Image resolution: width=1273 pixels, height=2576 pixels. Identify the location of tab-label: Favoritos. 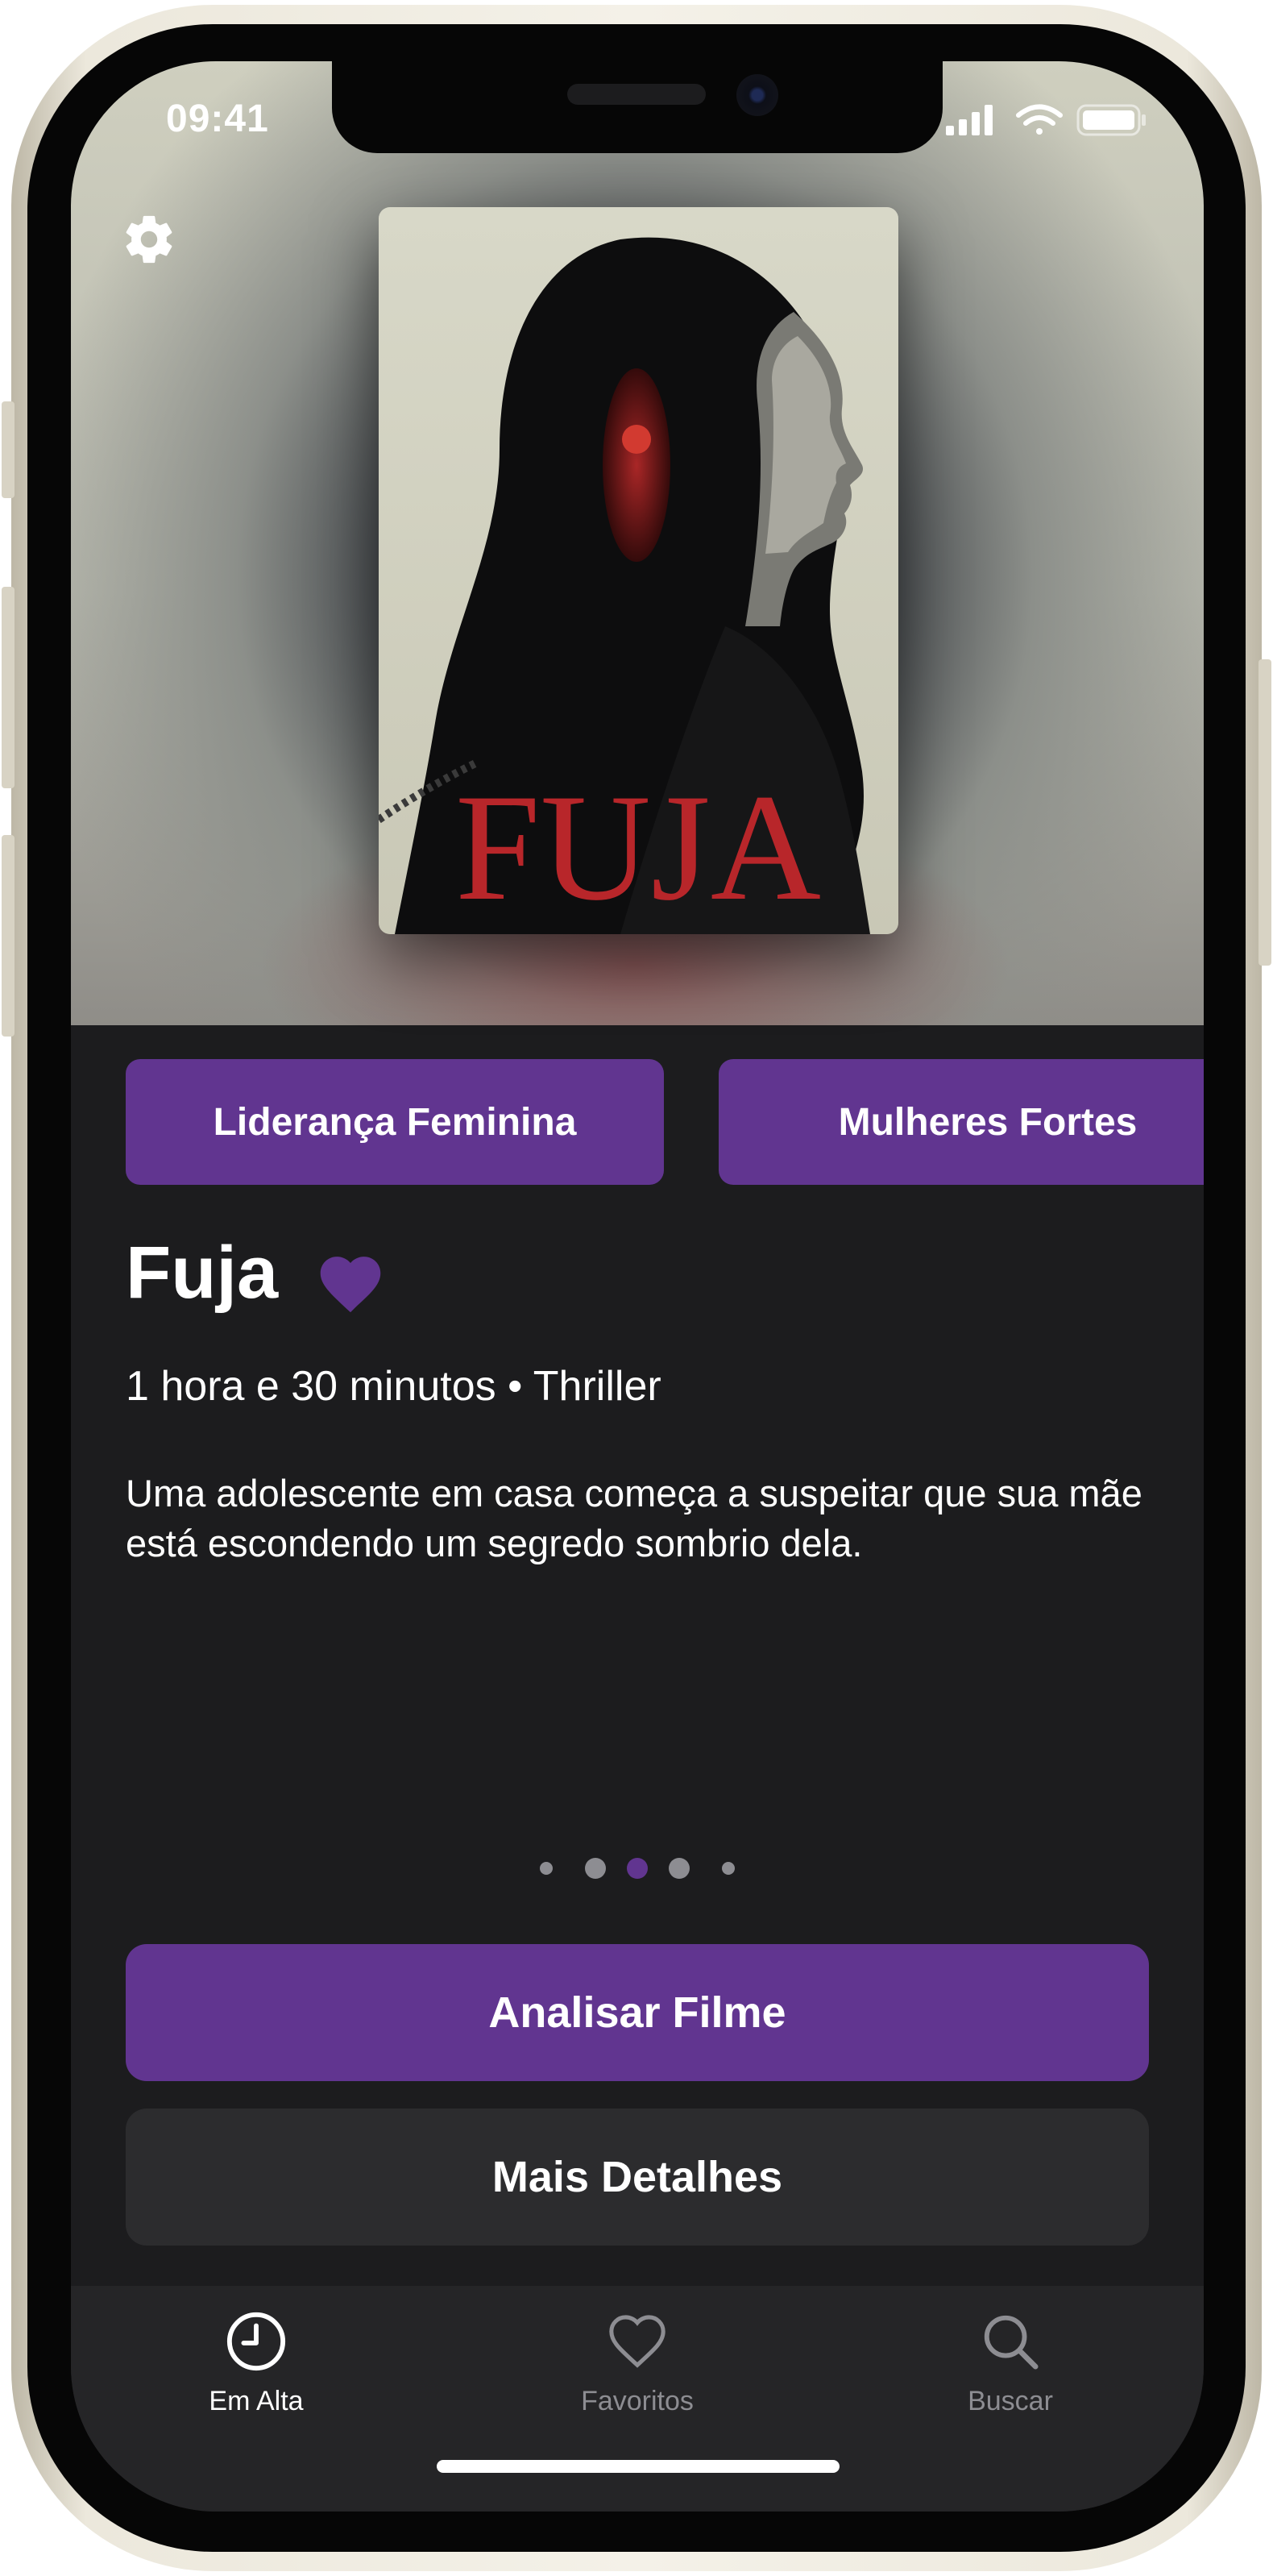
(637, 2401).